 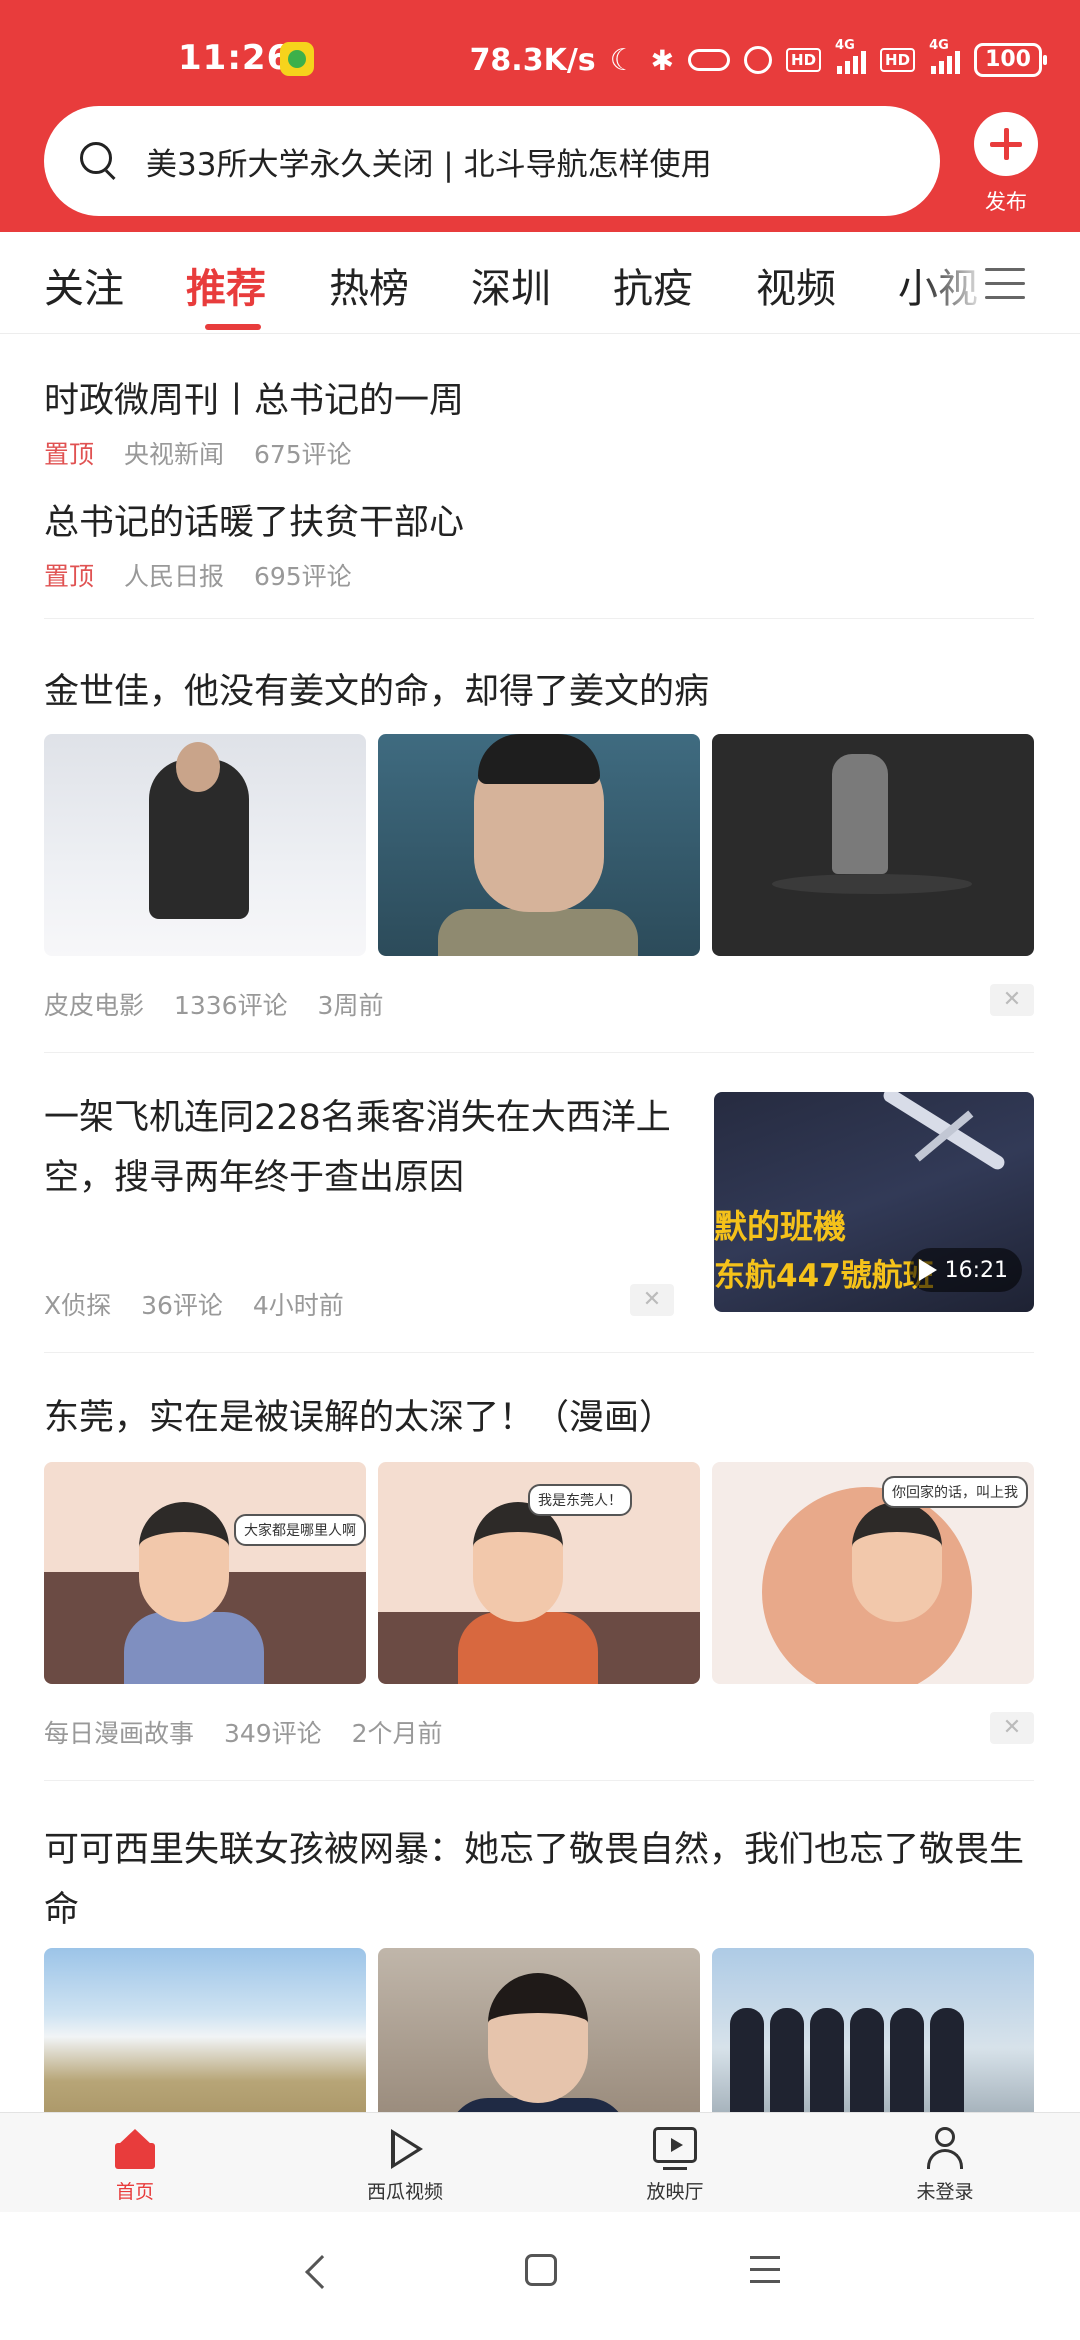 What do you see at coordinates (709, 60) in the screenshot?
I see `vibrate-icon` at bounding box center [709, 60].